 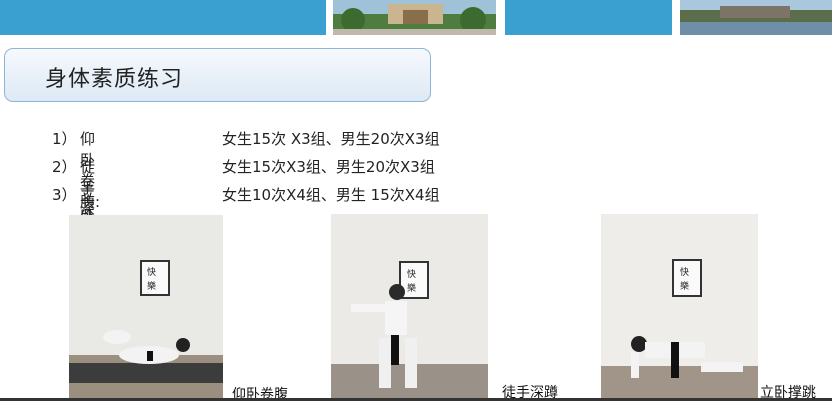 What do you see at coordinates (328, 167) in the screenshot?
I see `exercise-spec: 女生15次X3组、男生20次X3组` at bounding box center [328, 167].